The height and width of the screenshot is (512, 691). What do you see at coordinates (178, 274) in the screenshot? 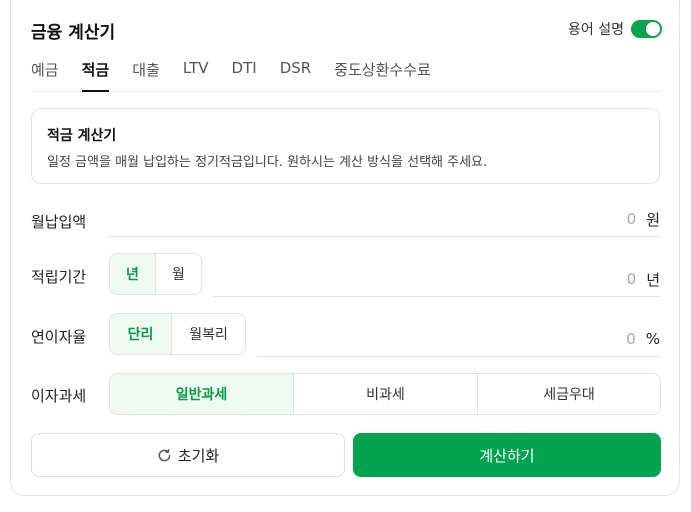
I see `period-option-month: 월` at bounding box center [178, 274].